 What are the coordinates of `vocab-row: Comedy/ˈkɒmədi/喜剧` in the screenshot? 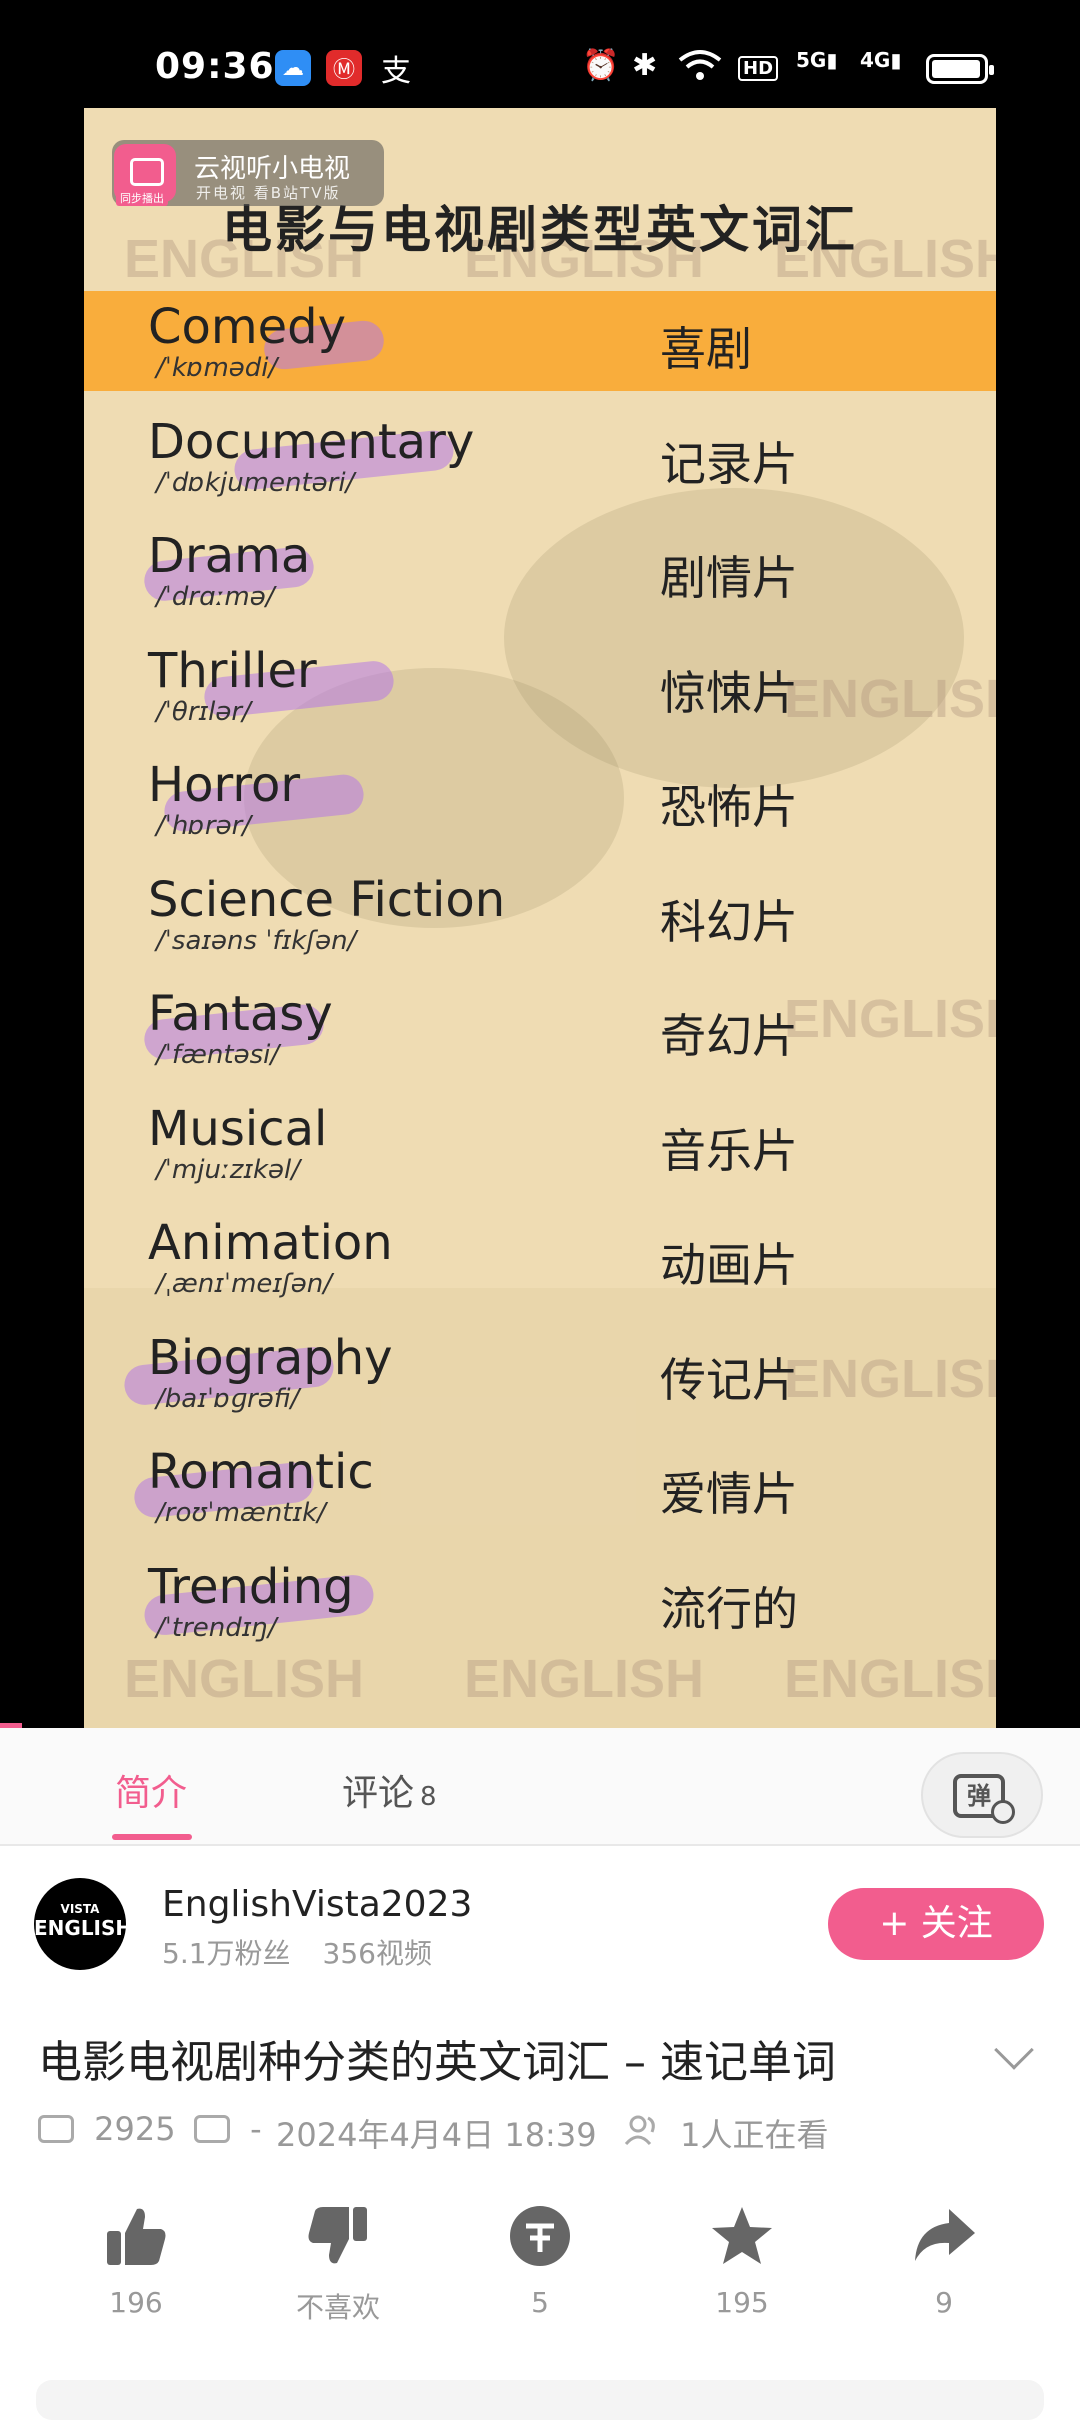 It's located at (540, 341).